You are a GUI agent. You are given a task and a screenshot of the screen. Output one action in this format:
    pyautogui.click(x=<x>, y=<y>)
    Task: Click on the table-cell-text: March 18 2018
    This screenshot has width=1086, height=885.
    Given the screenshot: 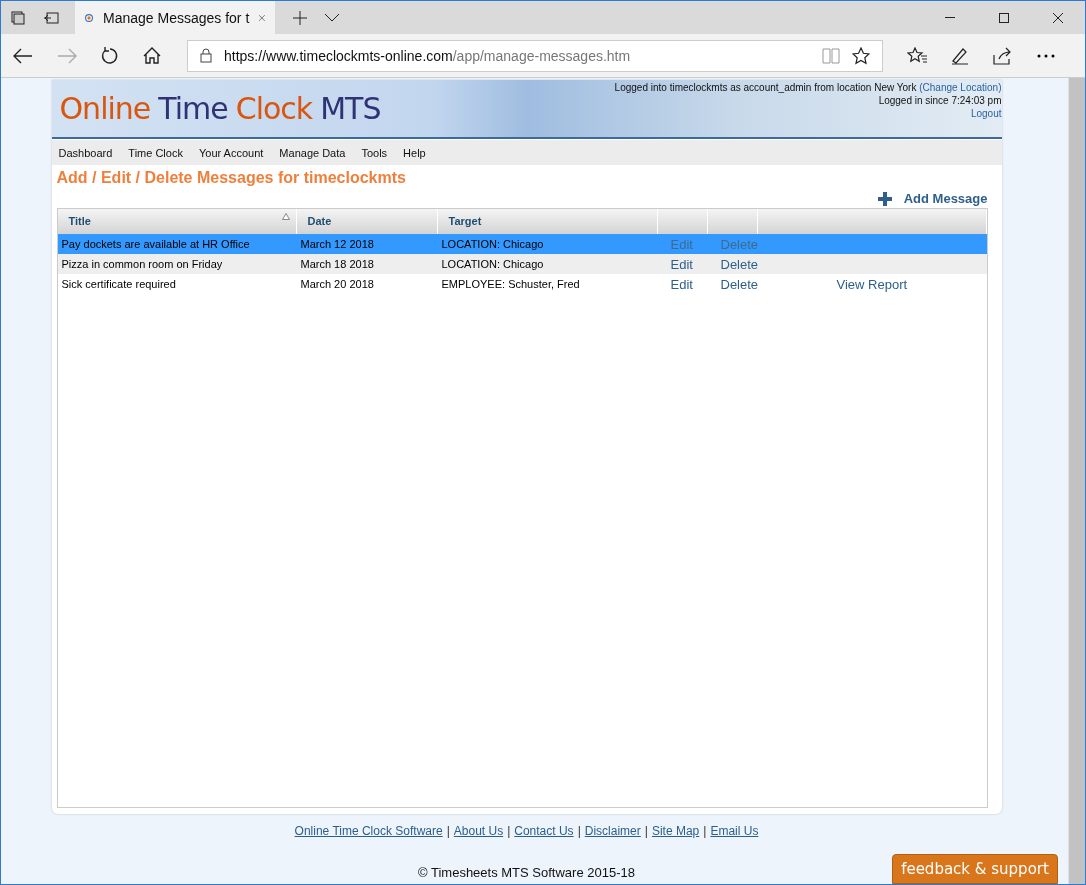 What is the action you would take?
    pyautogui.click(x=337, y=264)
    